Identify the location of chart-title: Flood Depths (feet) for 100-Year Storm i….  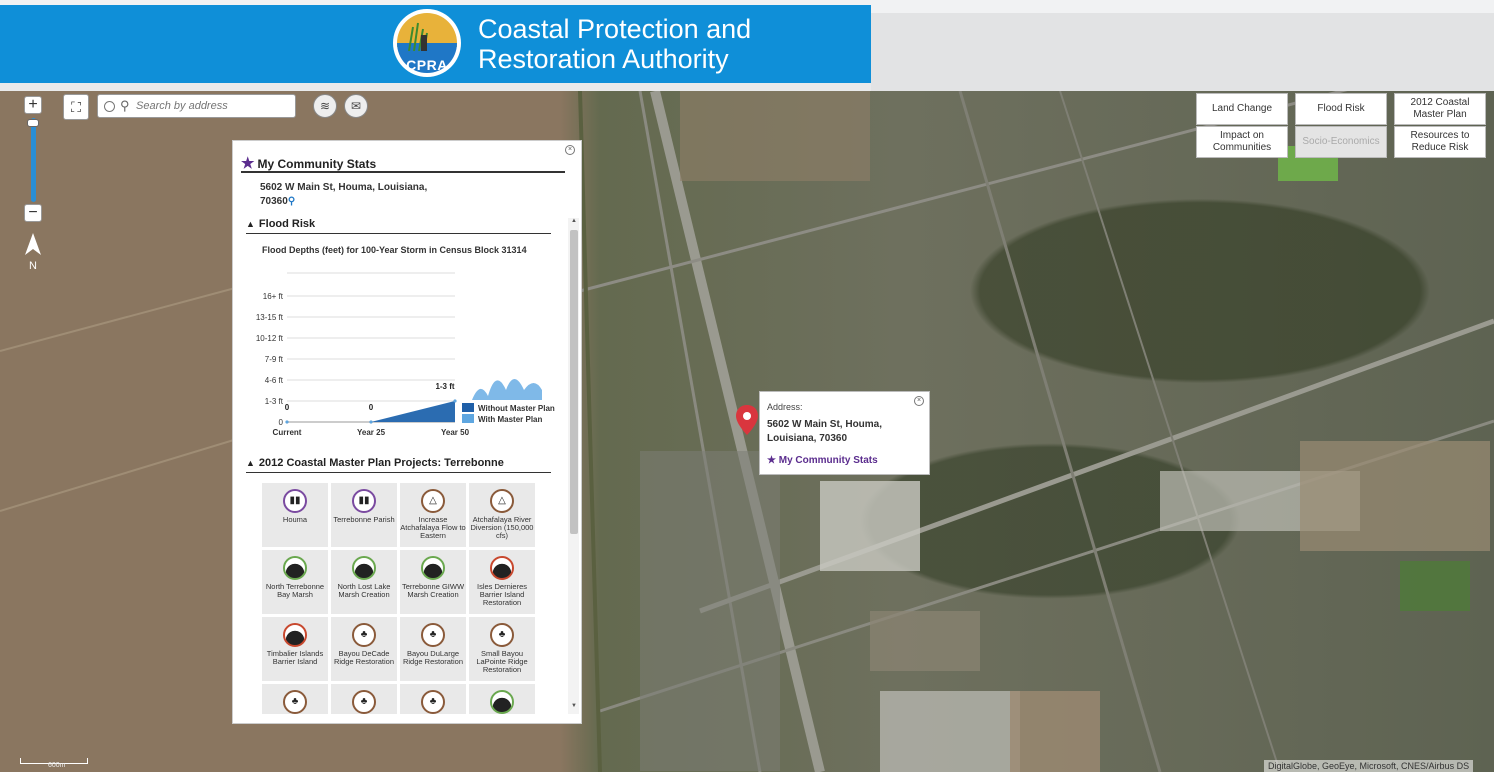
(394, 250).